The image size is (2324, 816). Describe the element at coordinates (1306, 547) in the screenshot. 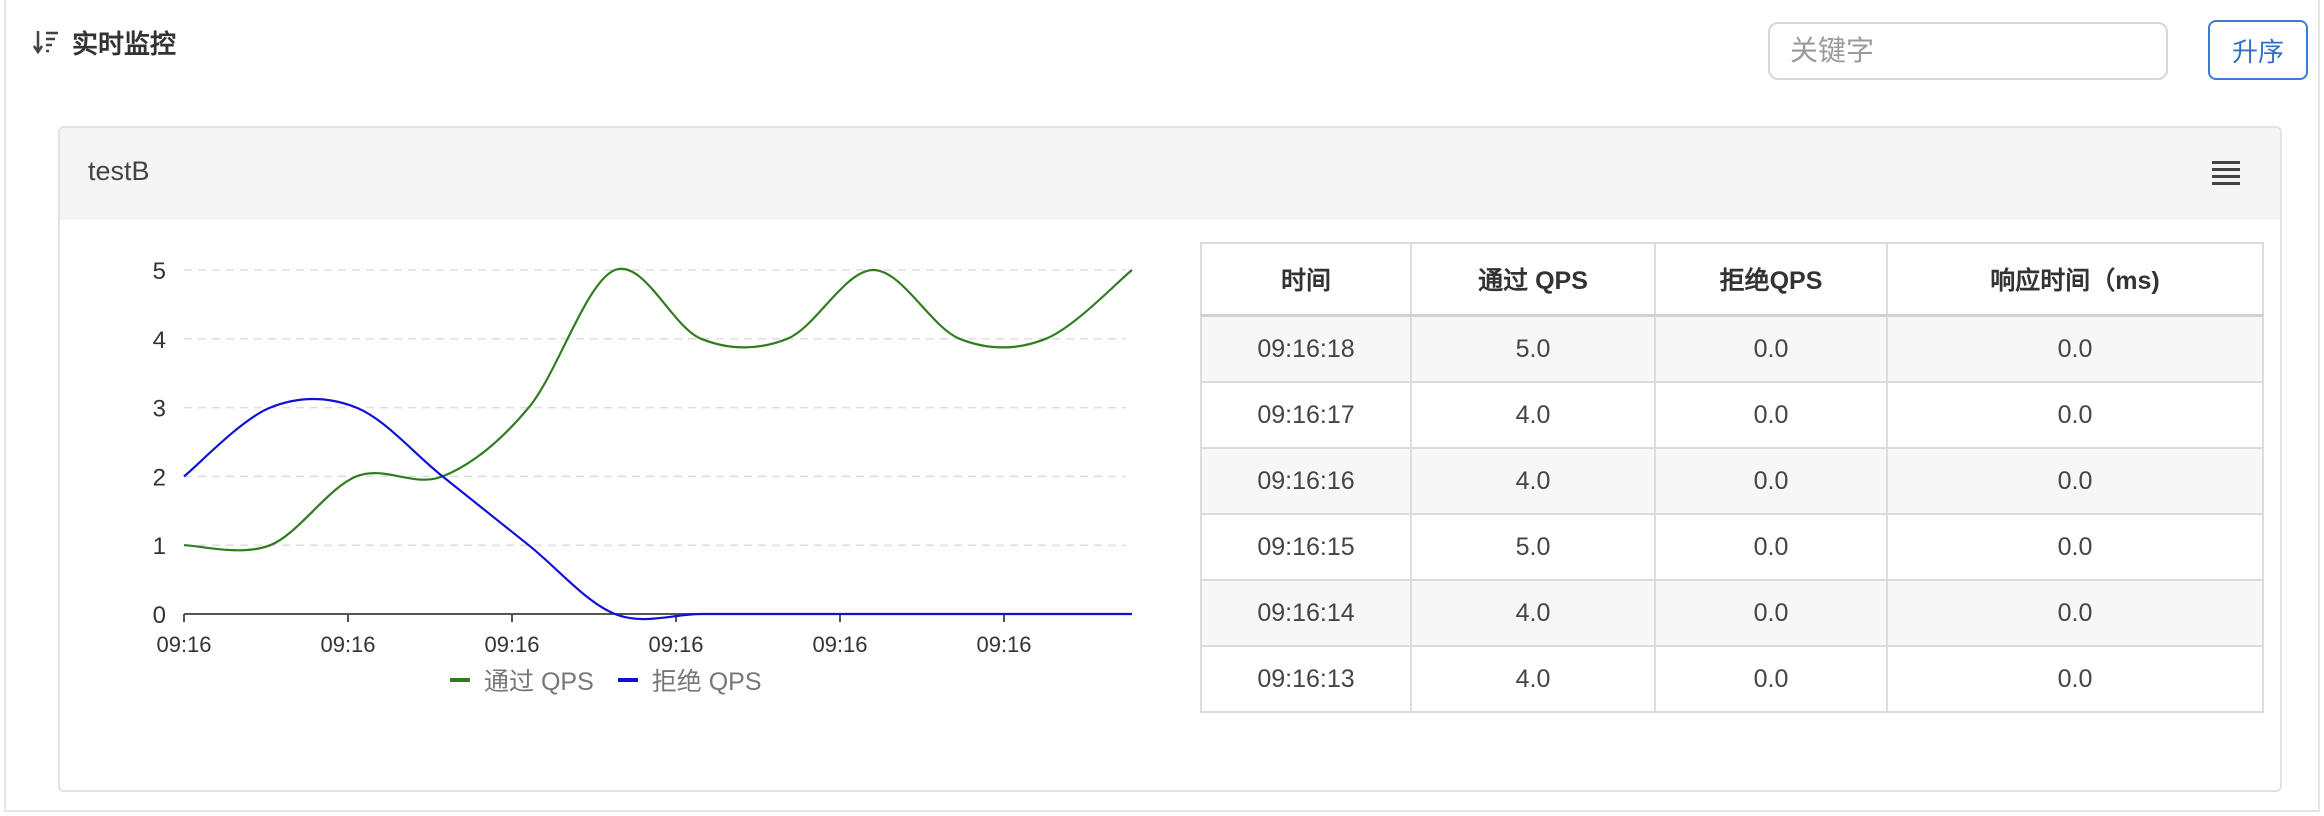

I see `cell-time: 09:16:15` at that location.